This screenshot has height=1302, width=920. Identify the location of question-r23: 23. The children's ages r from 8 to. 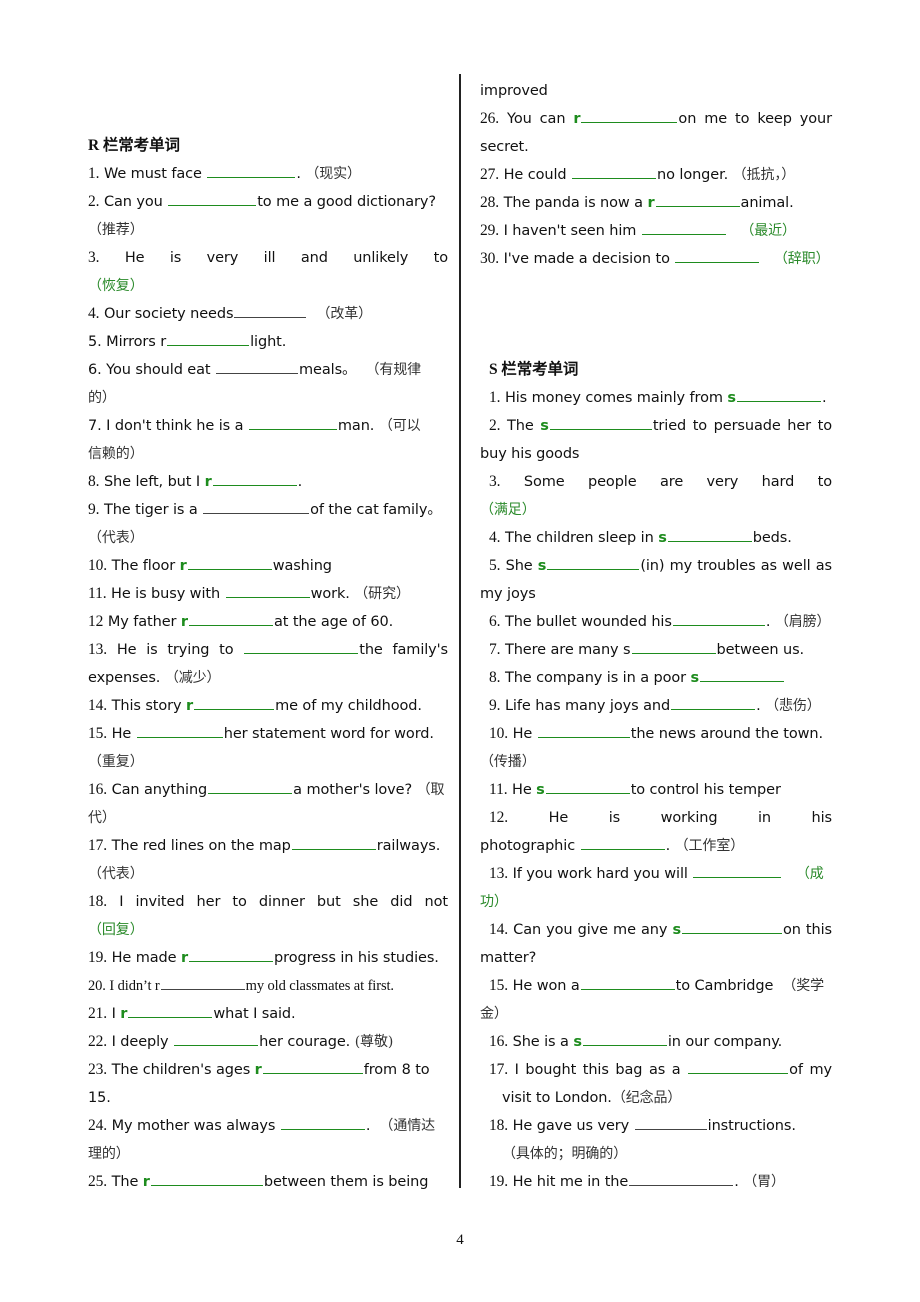
(268, 1070).